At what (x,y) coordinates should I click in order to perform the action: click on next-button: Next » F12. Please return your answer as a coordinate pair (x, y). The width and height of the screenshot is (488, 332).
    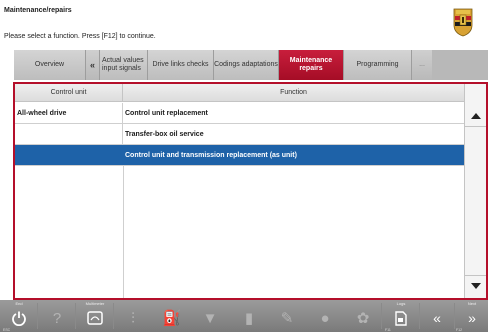
    Looking at the image, I should click on (471, 316).